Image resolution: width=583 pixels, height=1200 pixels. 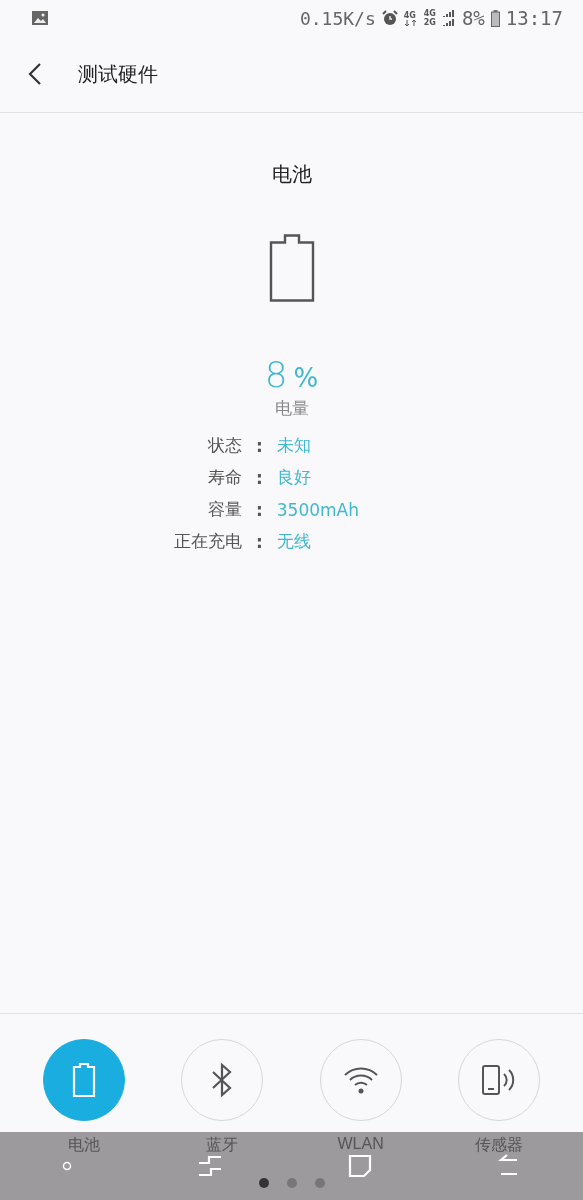 I want to click on image-icon, so click(x=40, y=18).